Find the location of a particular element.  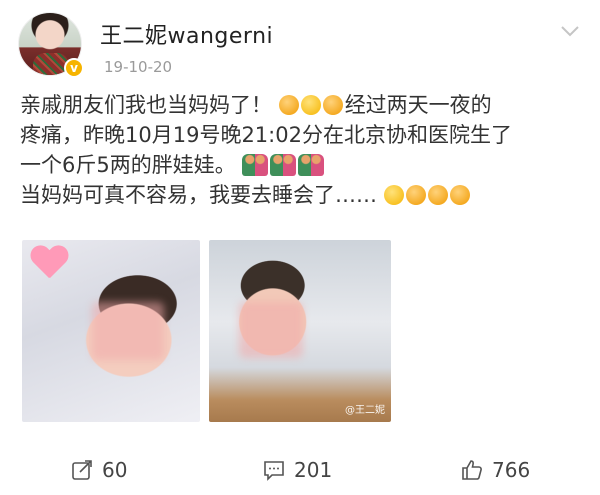

post-text-line: 一个6斤5两的胖娃娃。 is located at coordinates (300, 165).